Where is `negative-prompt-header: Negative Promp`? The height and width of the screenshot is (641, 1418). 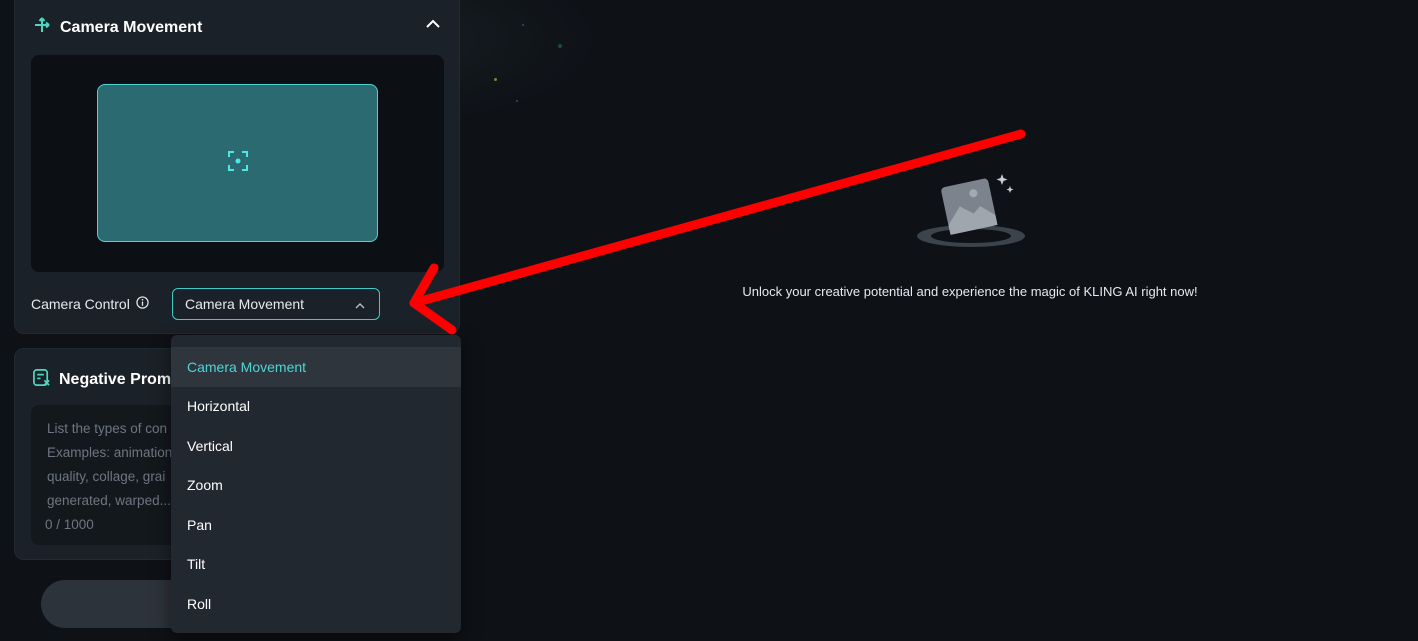 negative-prompt-header: Negative Promp is located at coordinates (106, 380).